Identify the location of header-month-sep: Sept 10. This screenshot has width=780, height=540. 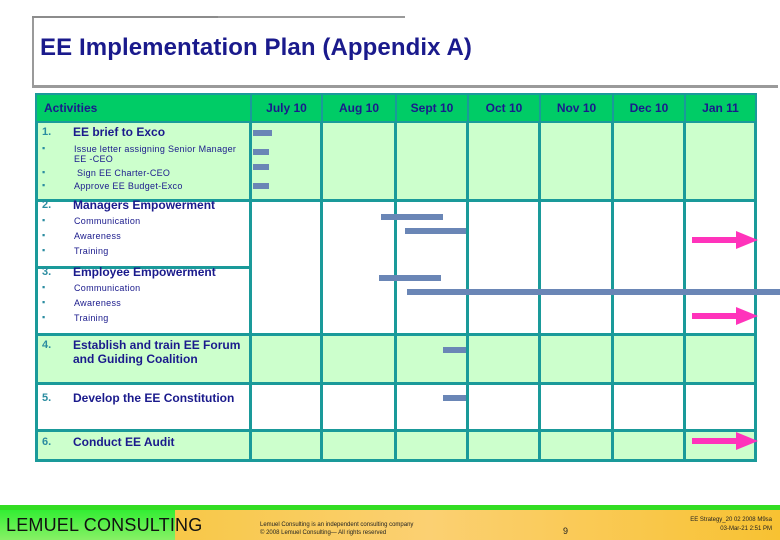
(432, 108).